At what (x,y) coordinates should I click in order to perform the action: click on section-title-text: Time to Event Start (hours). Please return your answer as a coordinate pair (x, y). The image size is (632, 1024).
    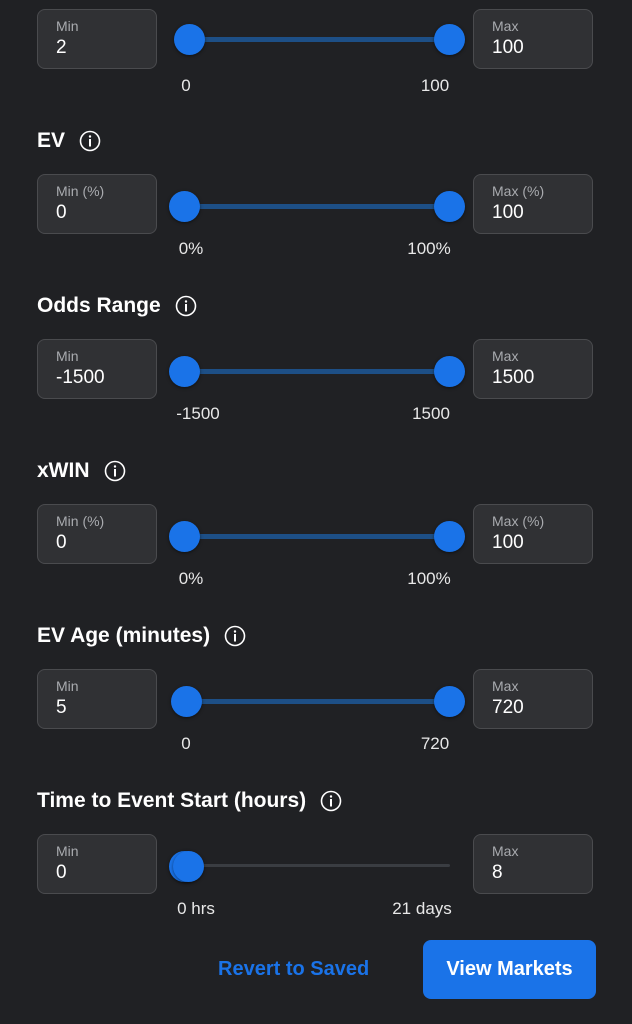
    Looking at the image, I should click on (172, 800).